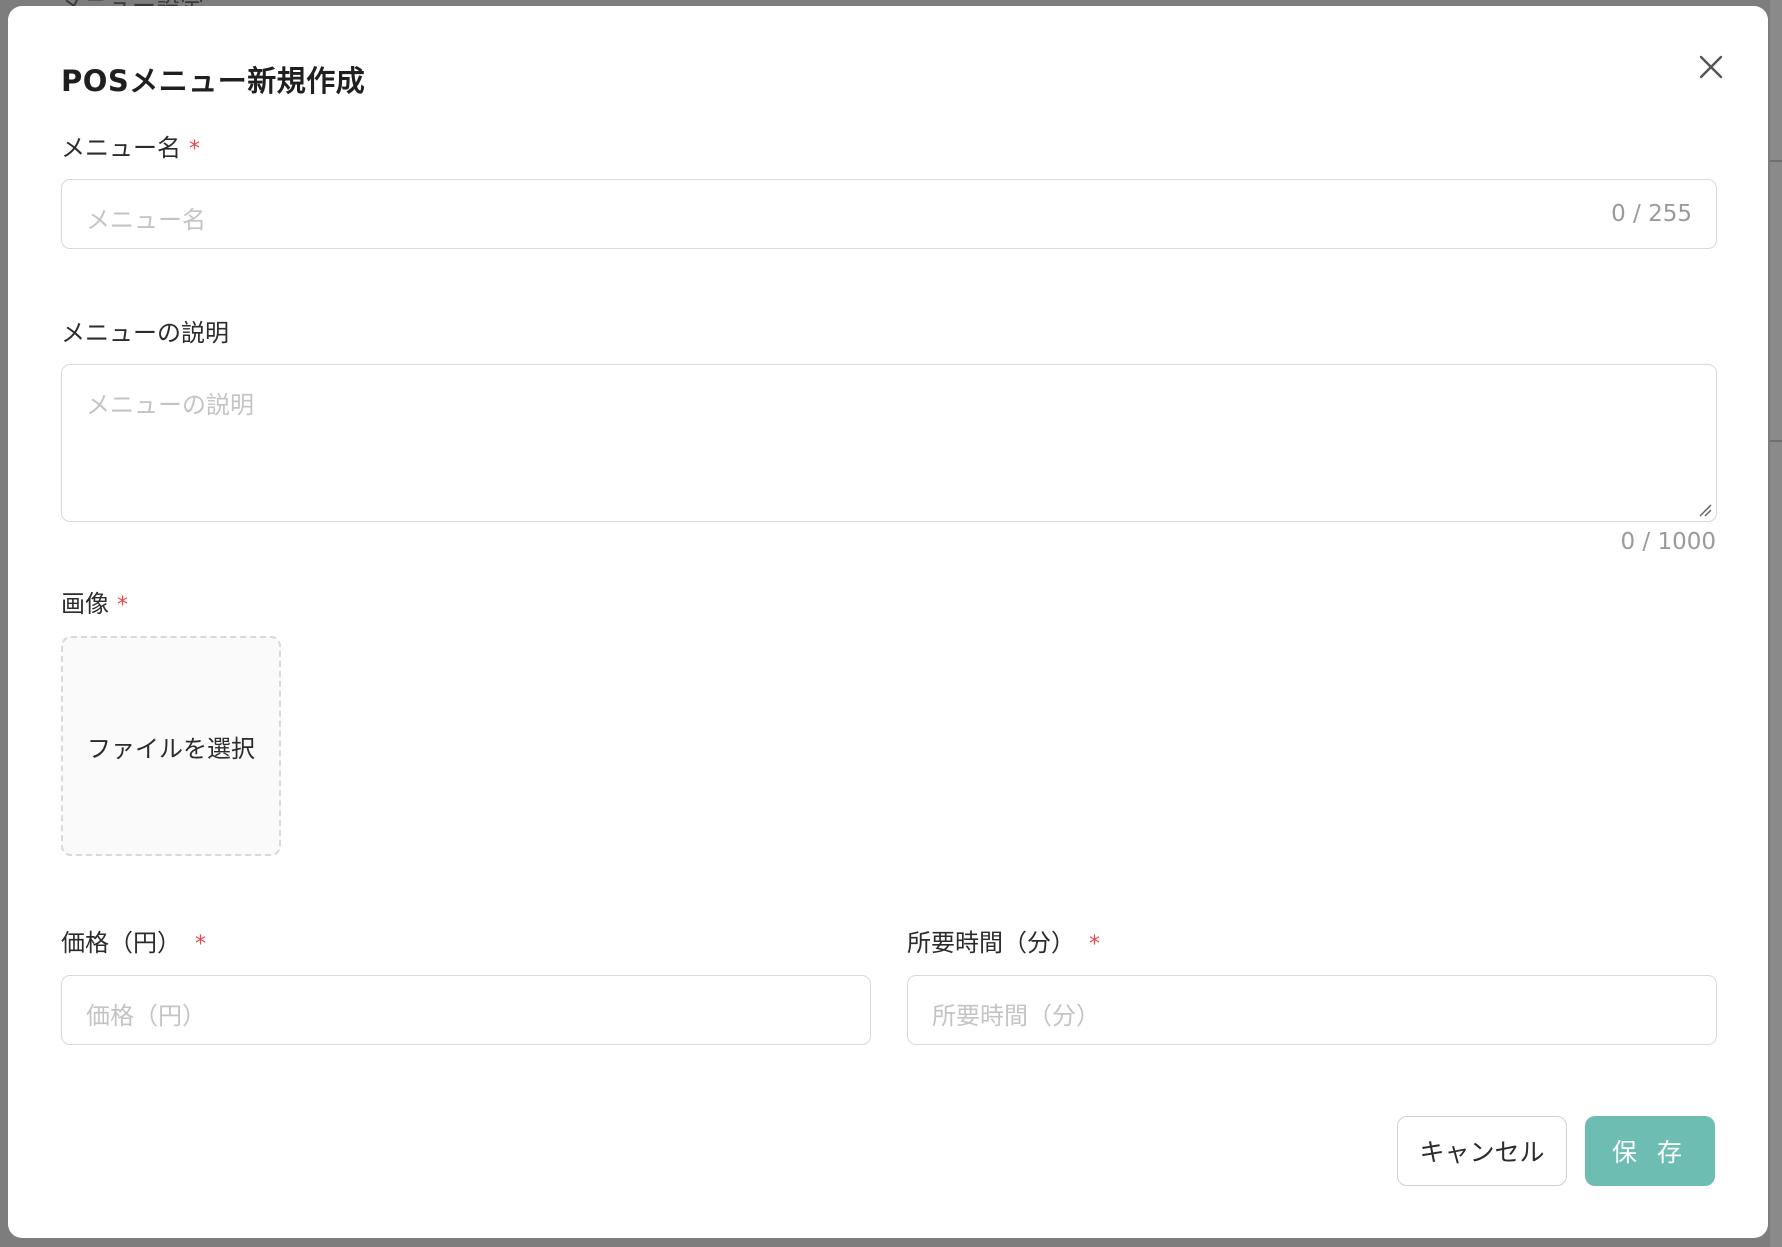 This screenshot has height=1247, width=1782. Describe the element at coordinates (889, 443) in the screenshot. I see `menu-description-textarea: メニューの説明` at that location.